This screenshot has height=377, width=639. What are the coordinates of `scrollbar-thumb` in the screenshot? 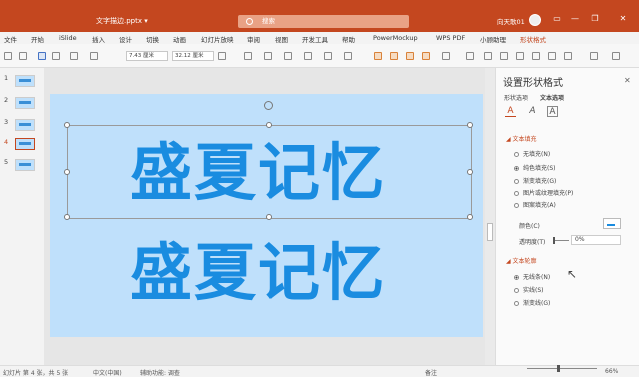 It's located at (490, 232).